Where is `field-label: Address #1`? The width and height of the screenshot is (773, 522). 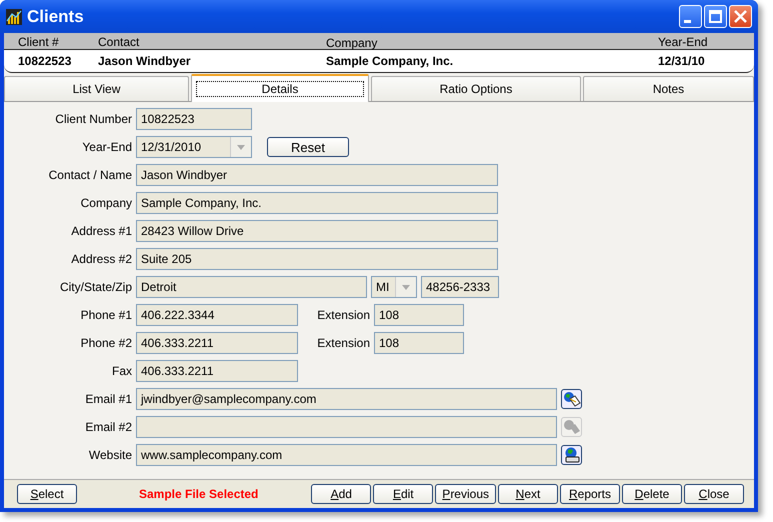
field-label: Address #1 is located at coordinates (101, 231).